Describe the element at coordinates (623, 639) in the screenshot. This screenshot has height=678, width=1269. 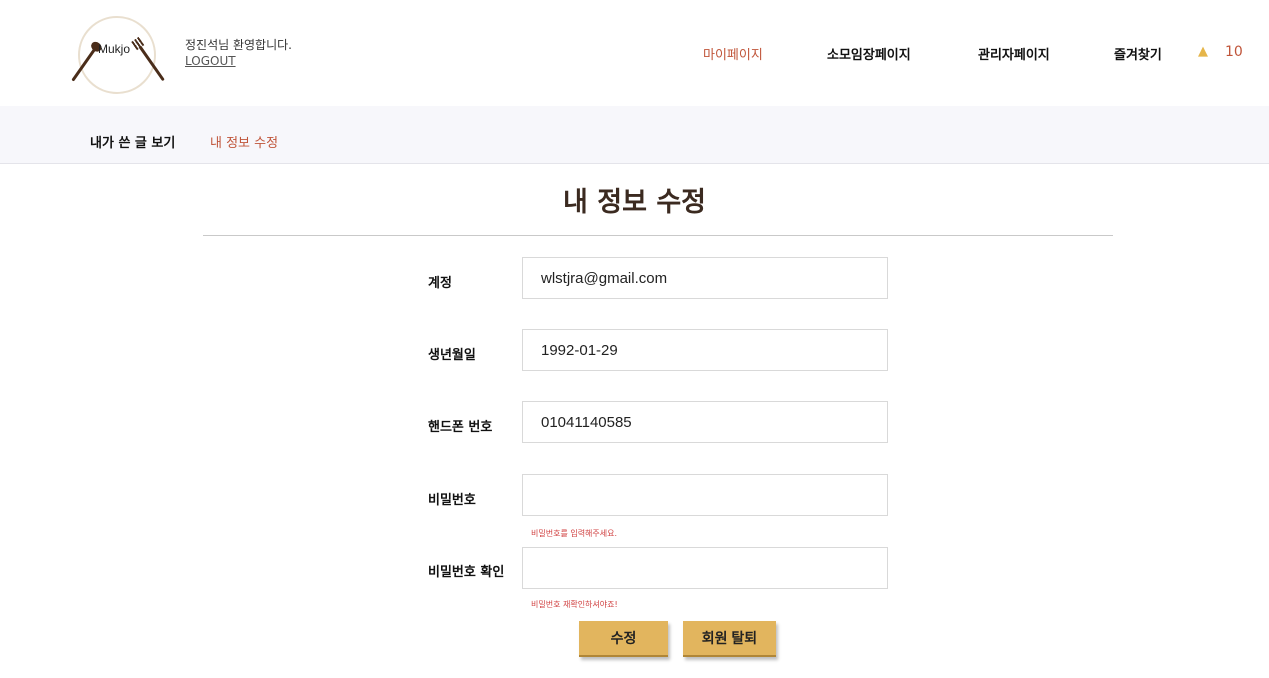
I see `submit-button: 수정` at that location.